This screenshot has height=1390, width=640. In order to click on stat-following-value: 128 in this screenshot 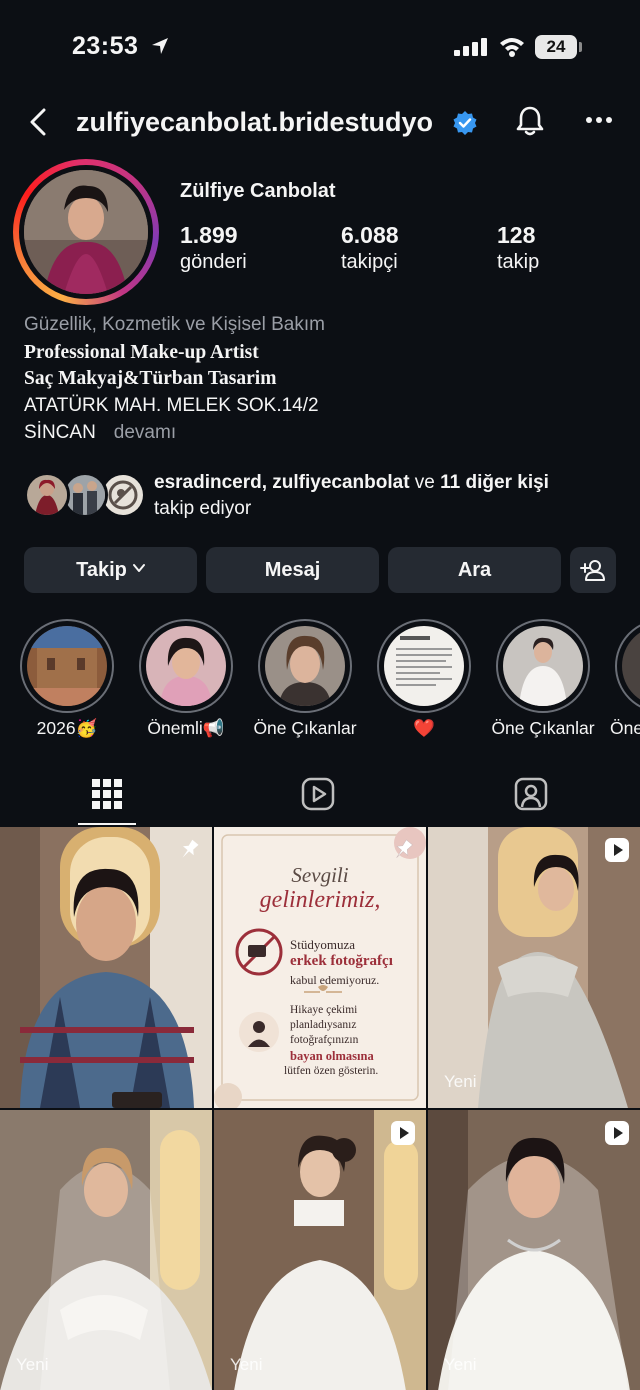, I will do `click(516, 235)`.